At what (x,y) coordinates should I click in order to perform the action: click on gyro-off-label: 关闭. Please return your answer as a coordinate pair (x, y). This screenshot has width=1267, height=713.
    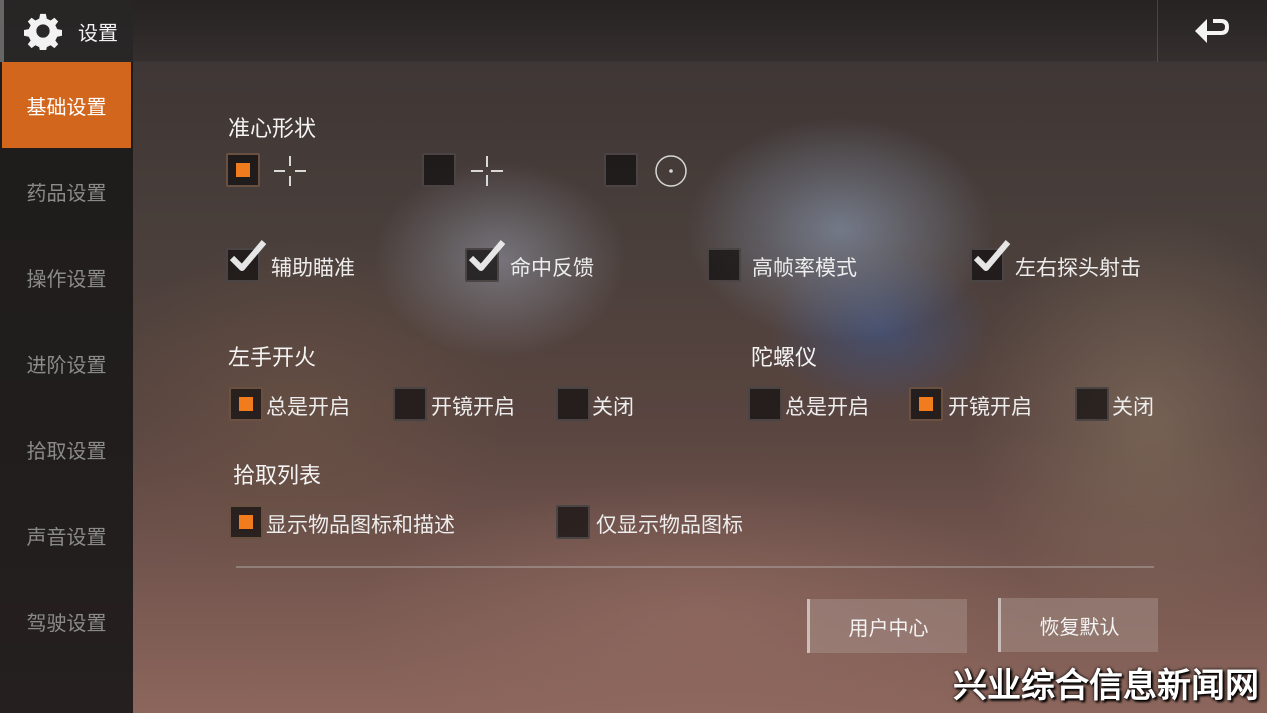
    Looking at the image, I should click on (1133, 407).